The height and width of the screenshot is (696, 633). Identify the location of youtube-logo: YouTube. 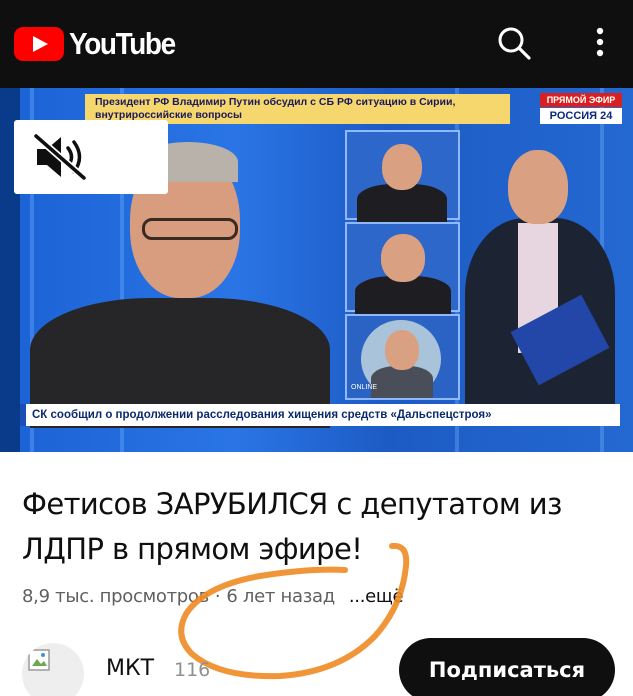
(100, 44).